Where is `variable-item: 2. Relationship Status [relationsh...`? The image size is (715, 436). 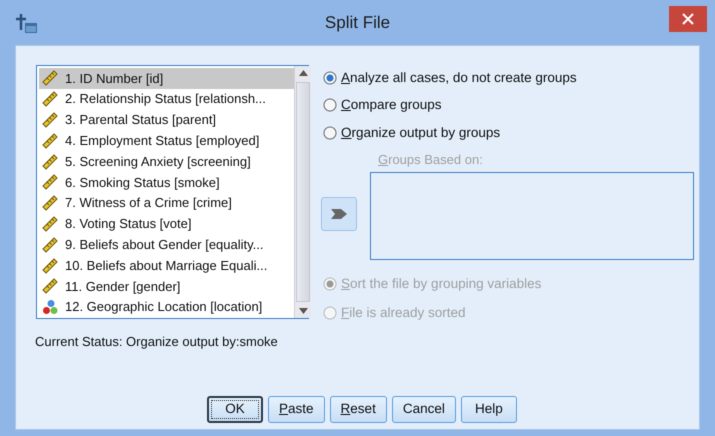 variable-item: 2. Relationship Status [relationsh... is located at coordinates (165, 99).